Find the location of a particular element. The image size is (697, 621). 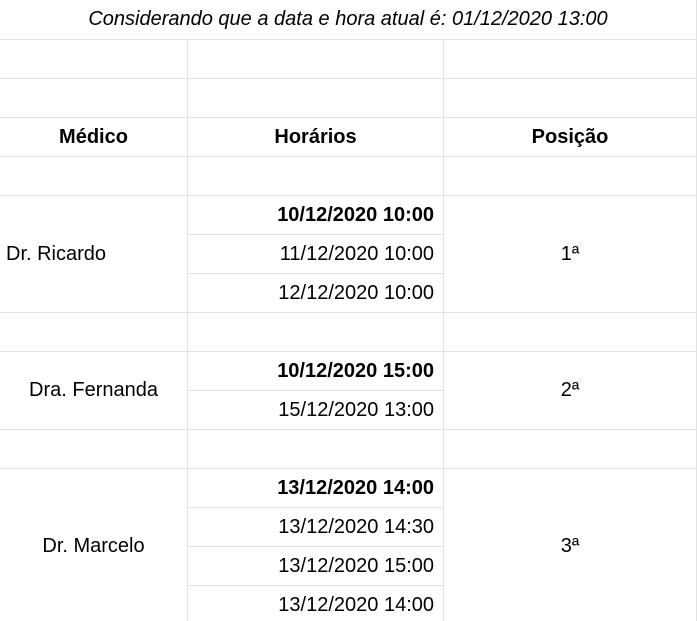

schedule-cell: 15/12/2020 13:00 is located at coordinates (316, 410).